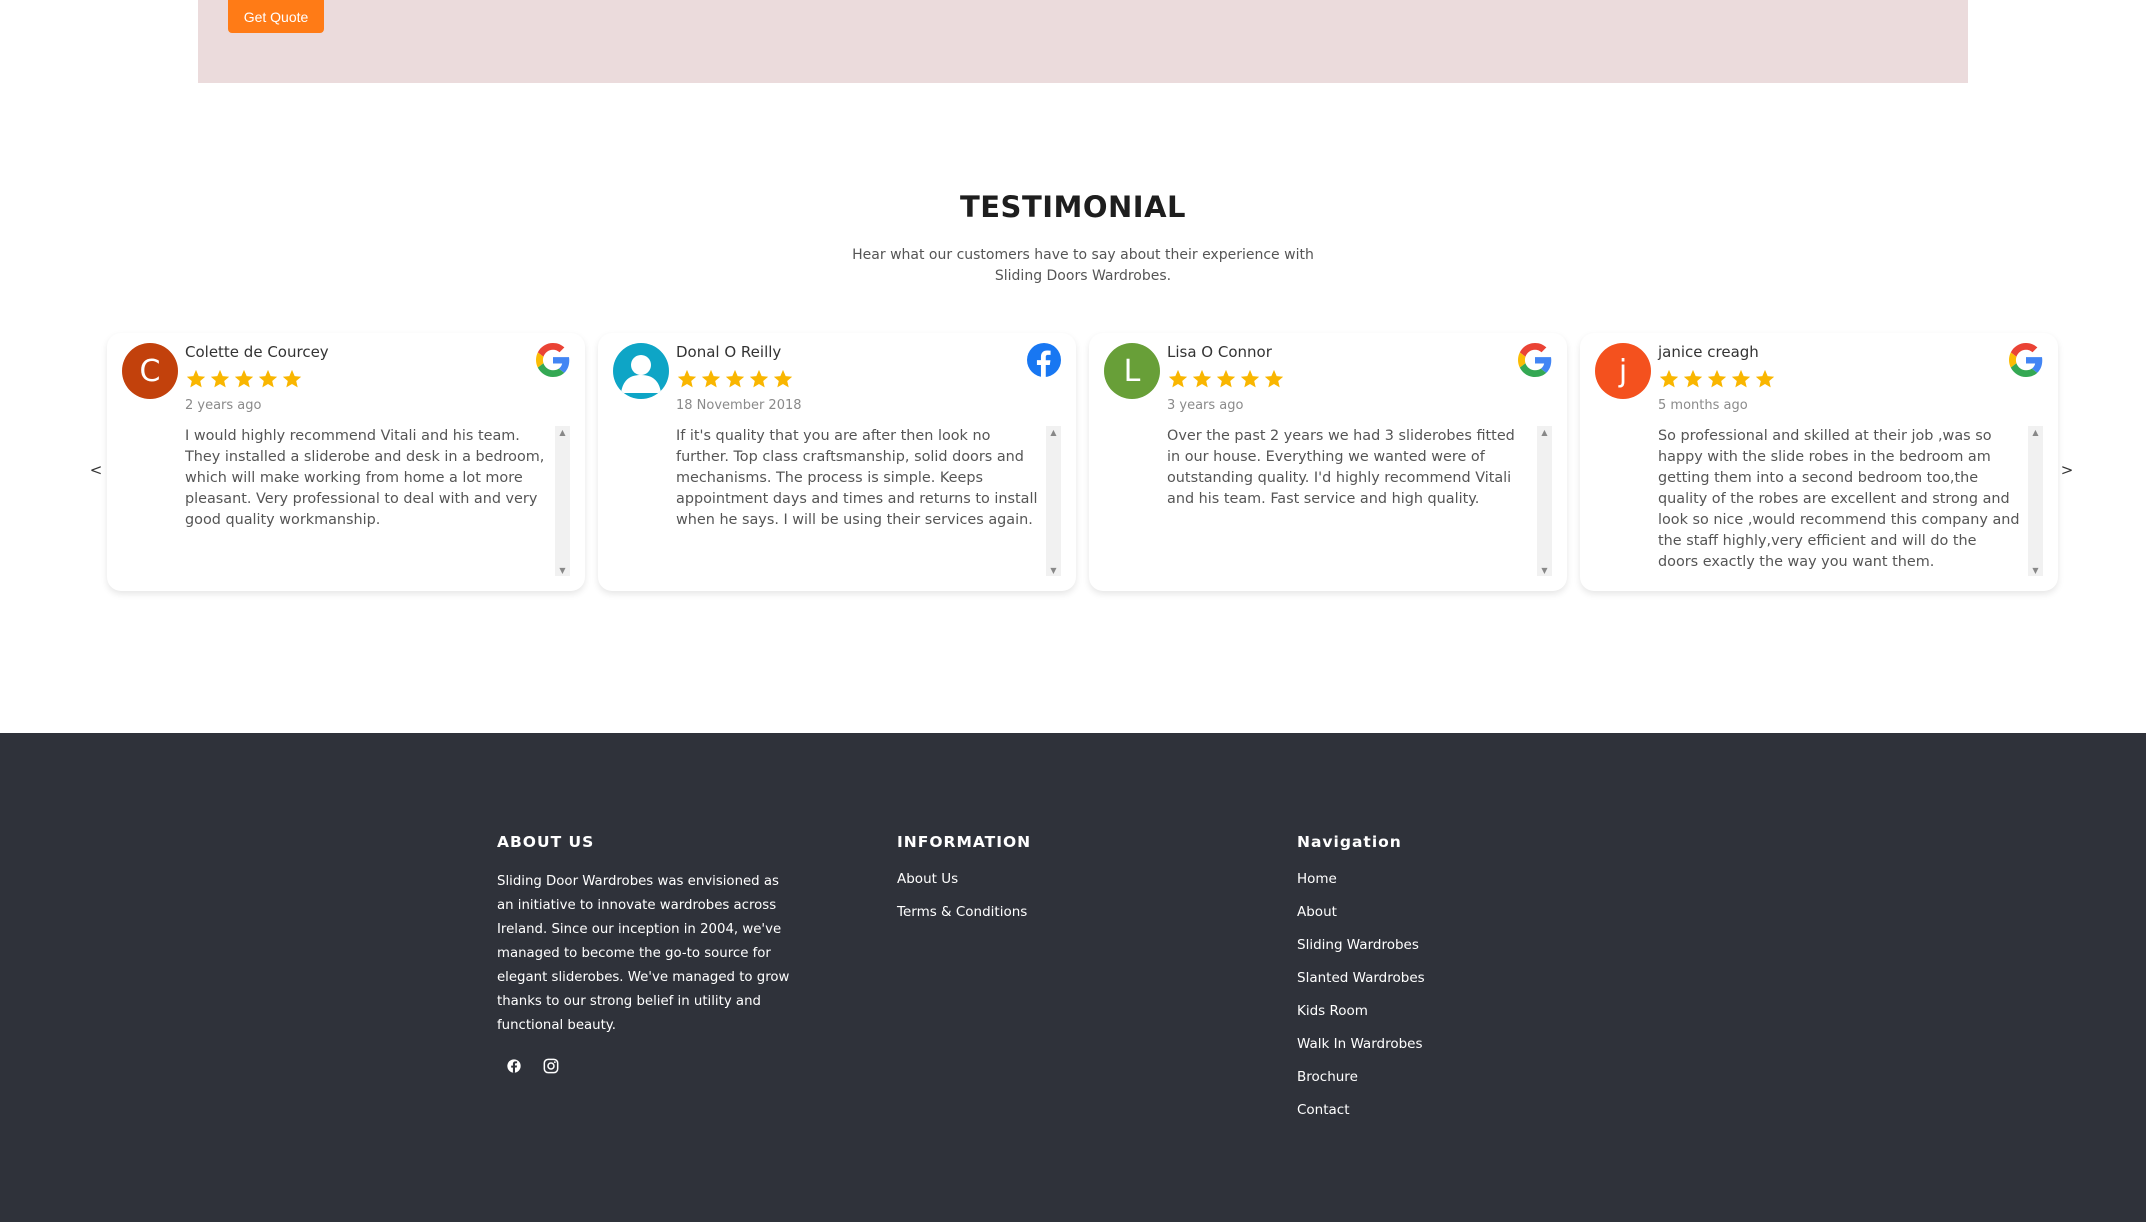  Describe the element at coordinates (1361, 887) in the screenshot. I see `footer-link-home: Home` at that location.